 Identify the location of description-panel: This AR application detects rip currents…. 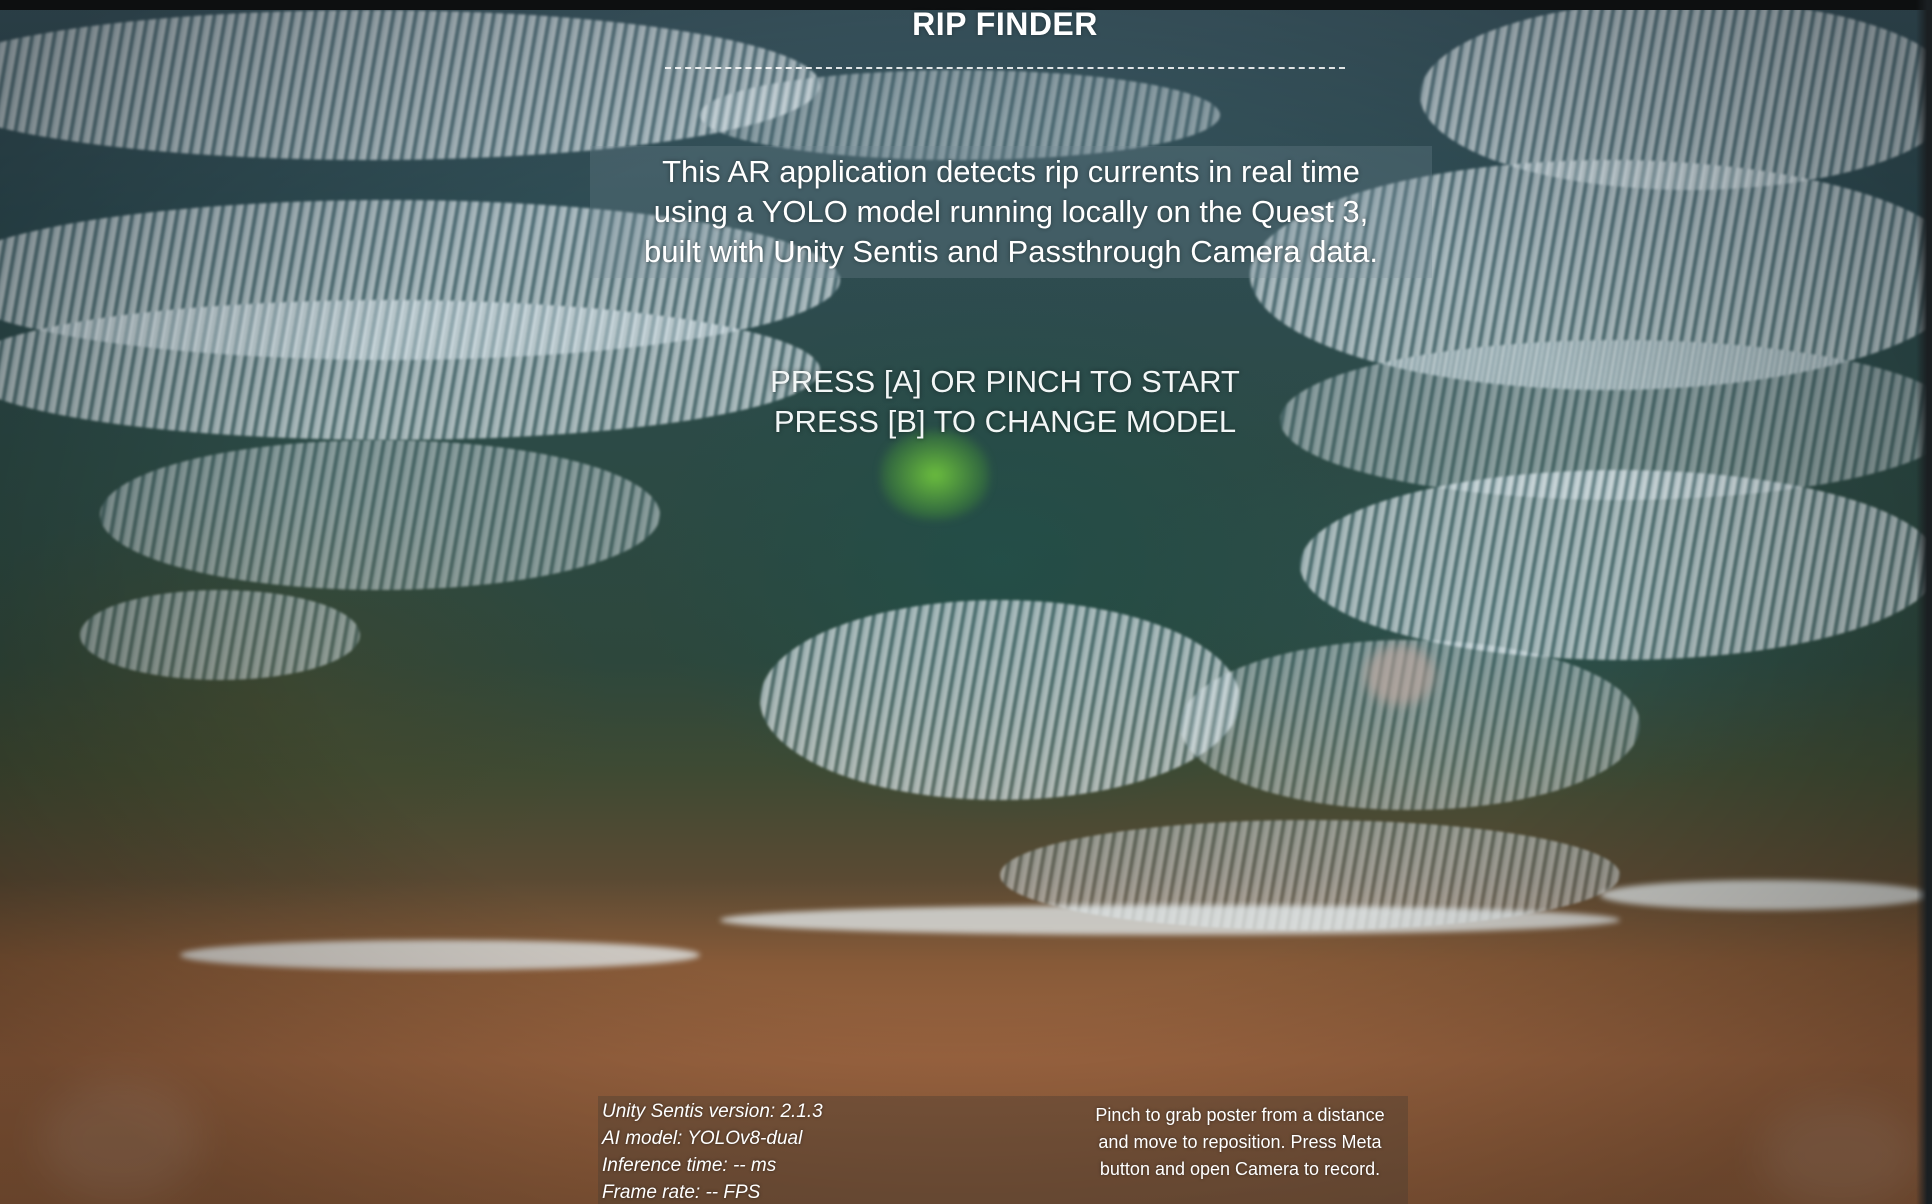
(1011, 212).